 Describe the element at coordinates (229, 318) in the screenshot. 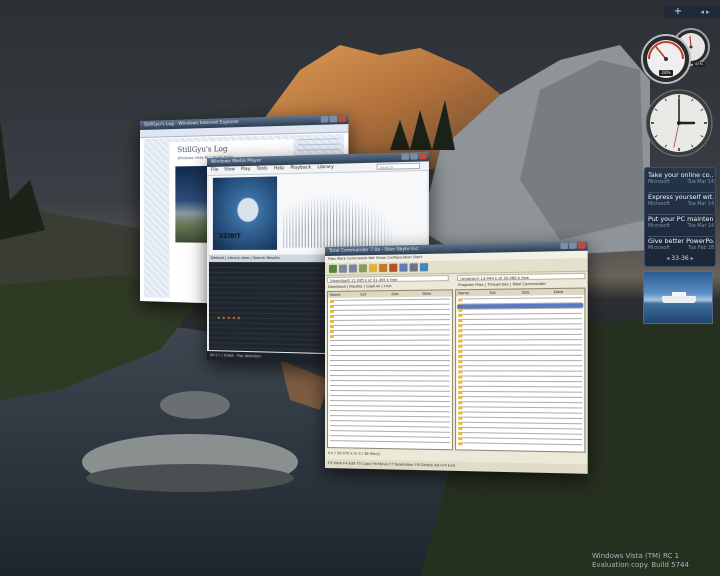

I see `rating-stars: ★★★★★` at that location.